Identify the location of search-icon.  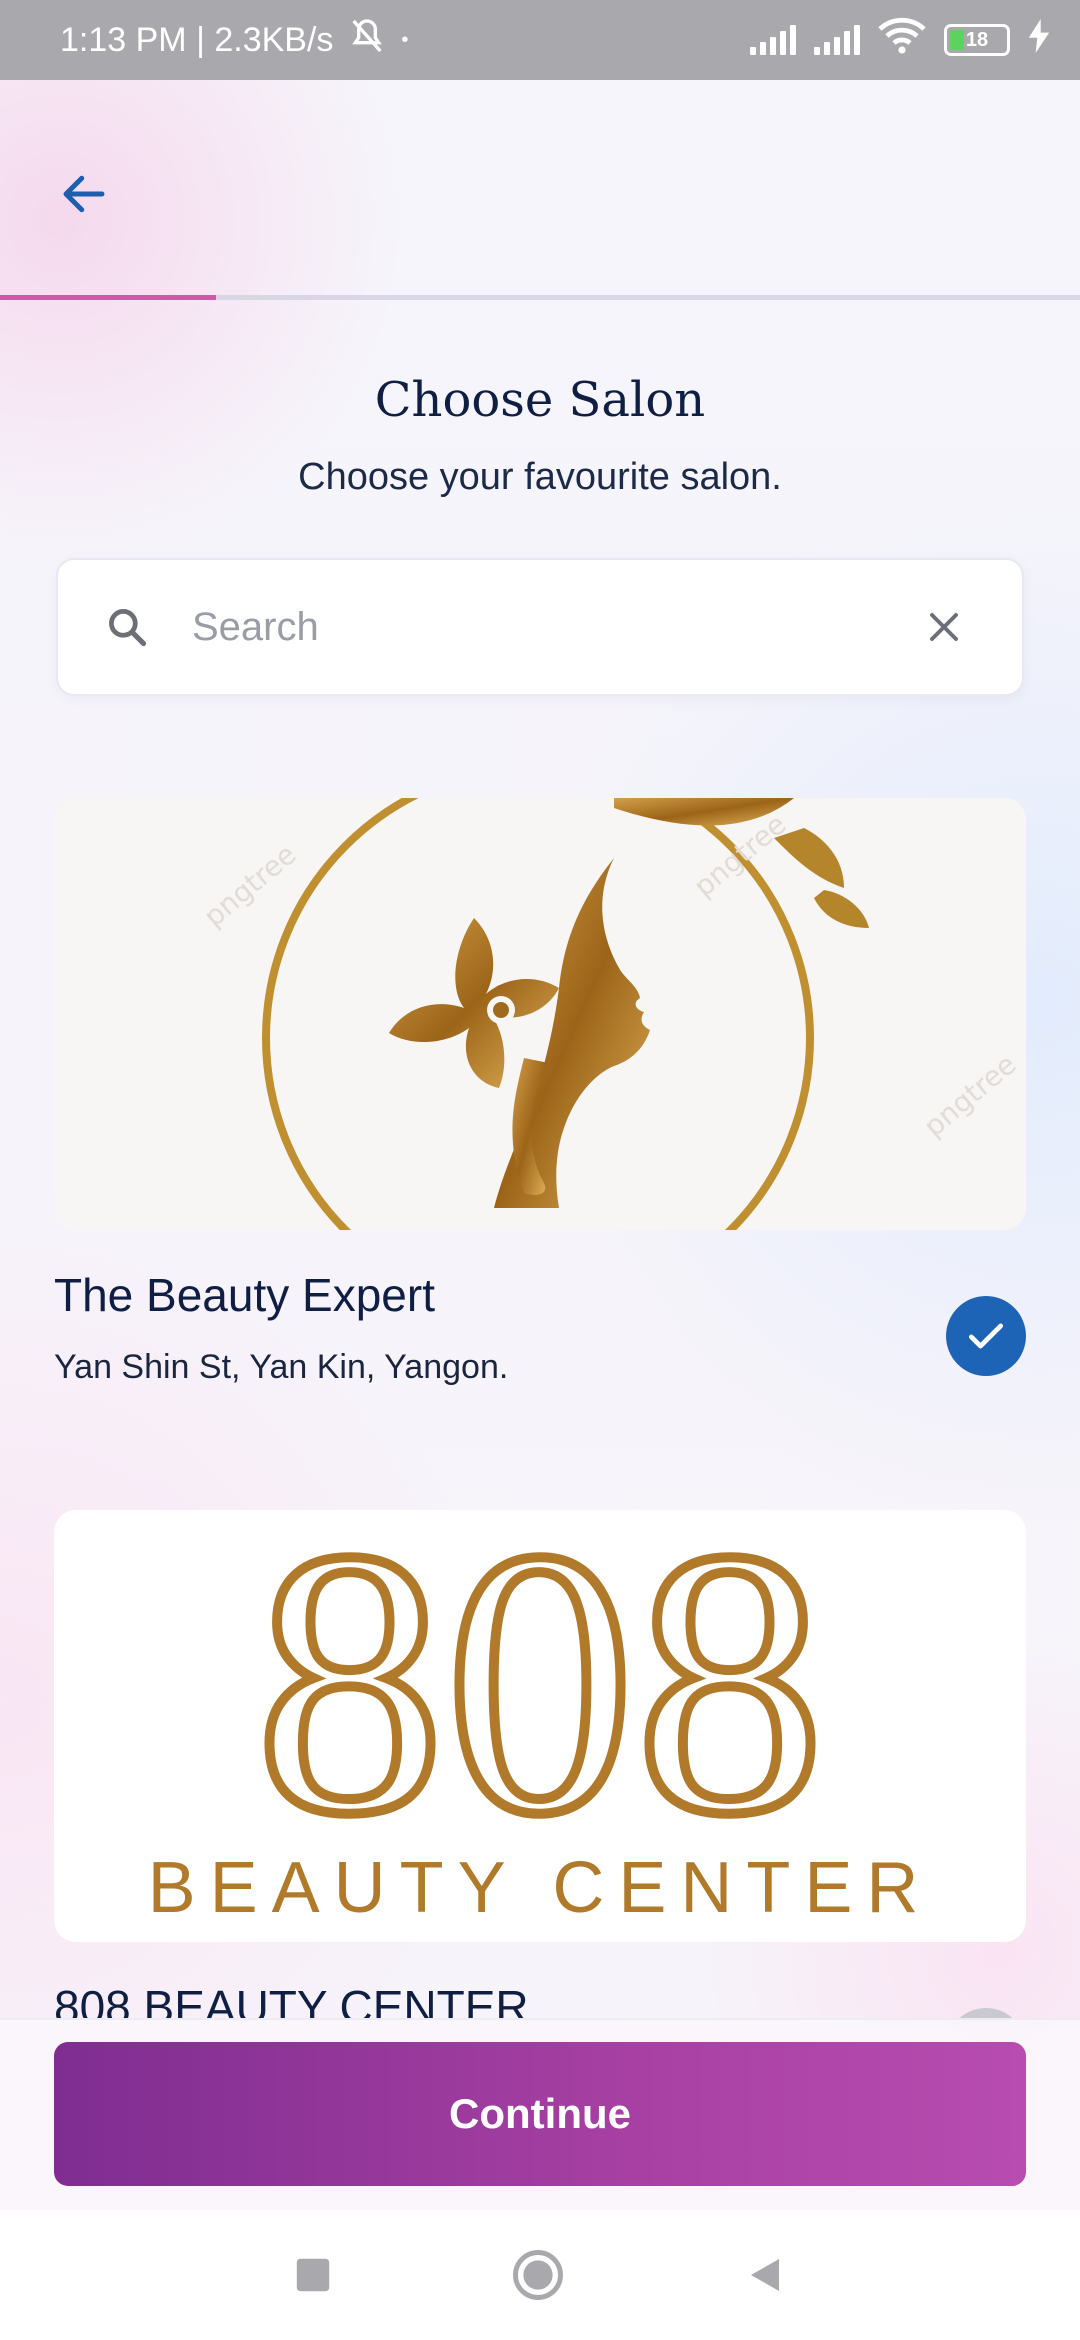
(127, 627).